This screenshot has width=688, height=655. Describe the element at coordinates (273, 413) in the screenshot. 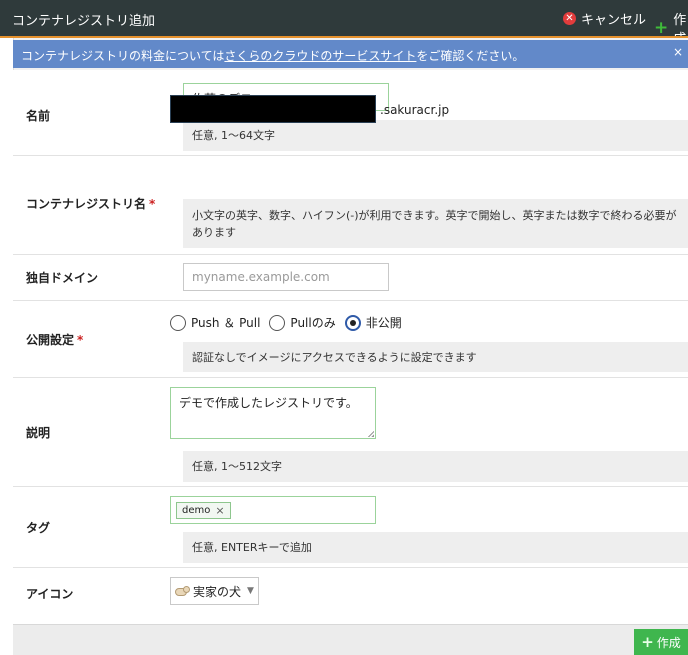

I see `description-textarea: デモで作成したレジストリです。` at that location.